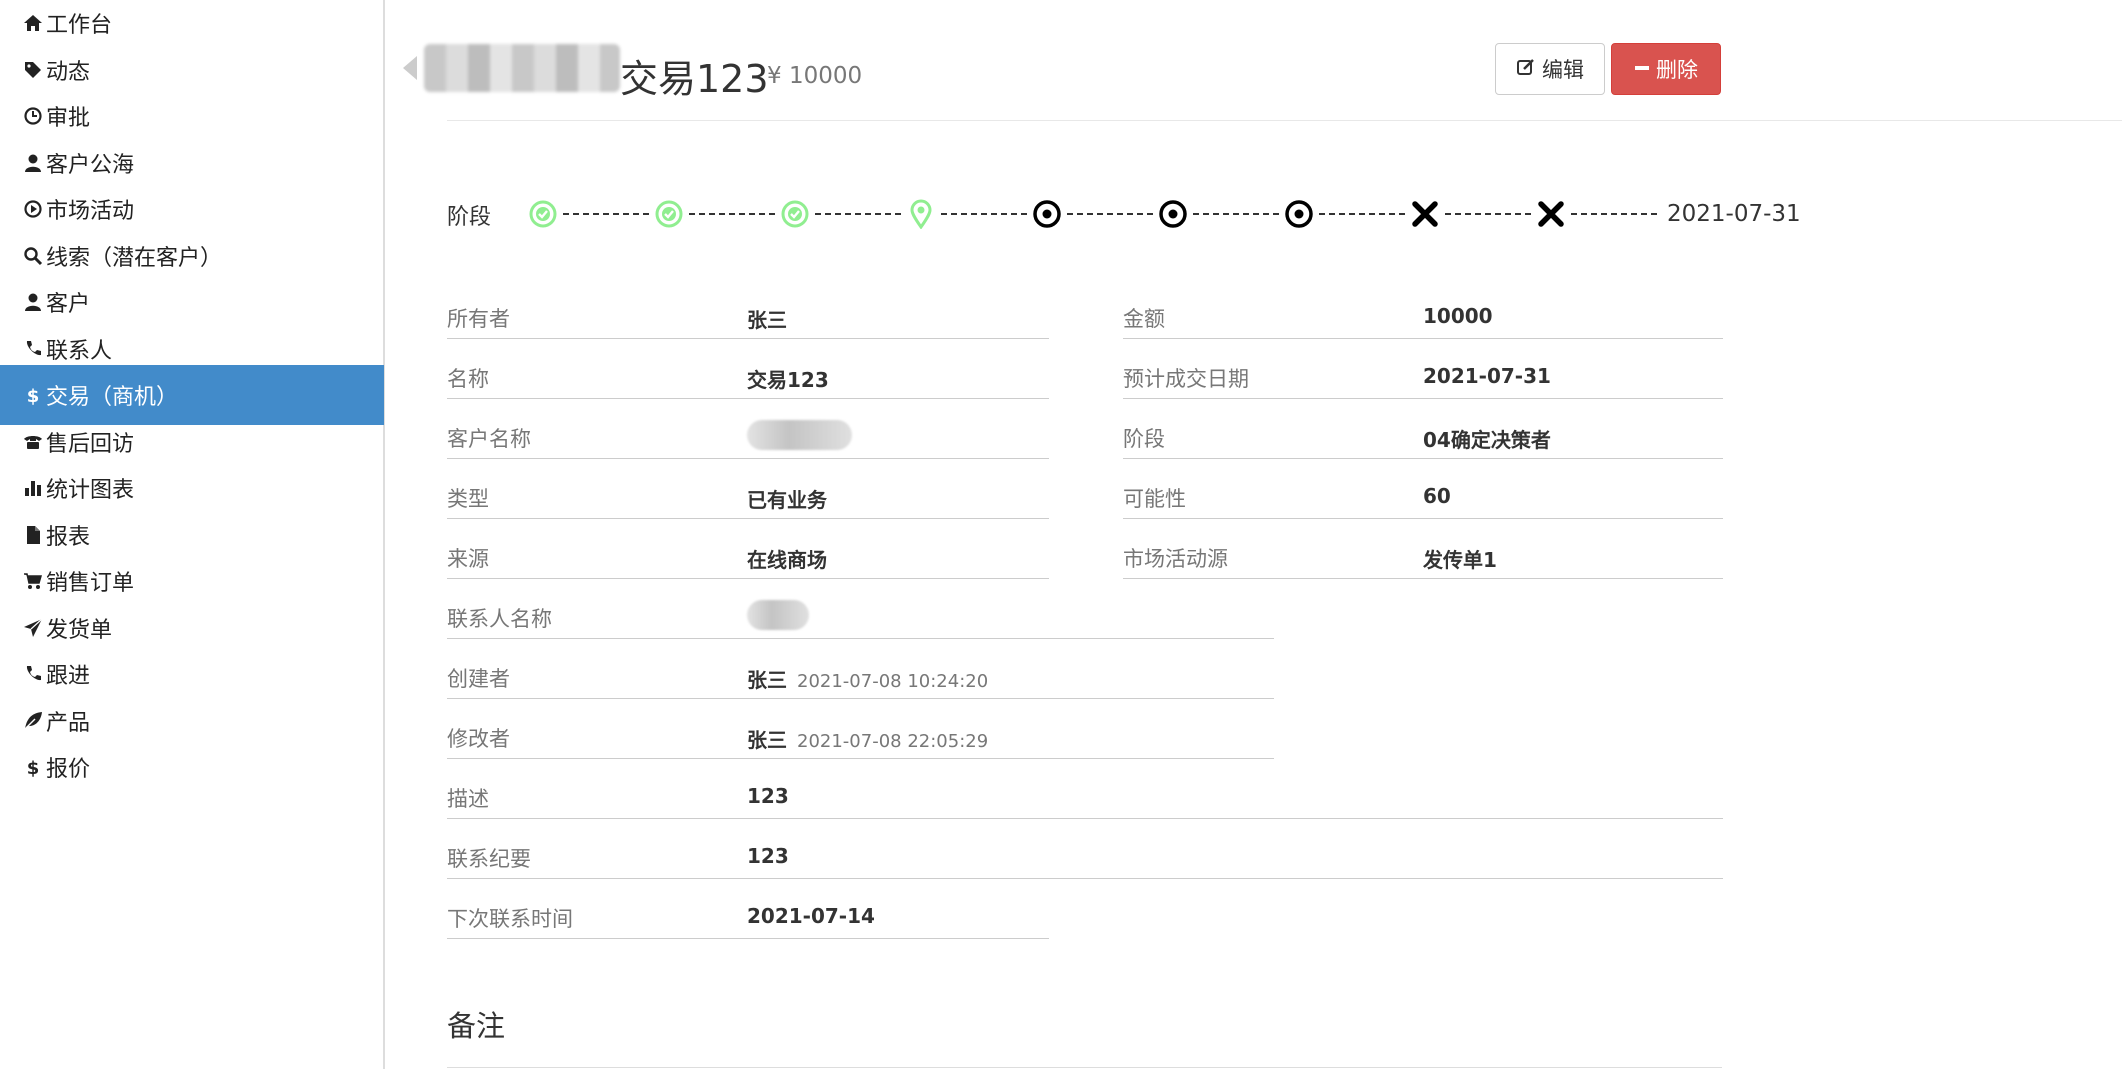 This screenshot has width=2122, height=1069. What do you see at coordinates (90, 490) in the screenshot?
I see `sidebar-item-label: 统计图表` at bounding box center [90, 490].